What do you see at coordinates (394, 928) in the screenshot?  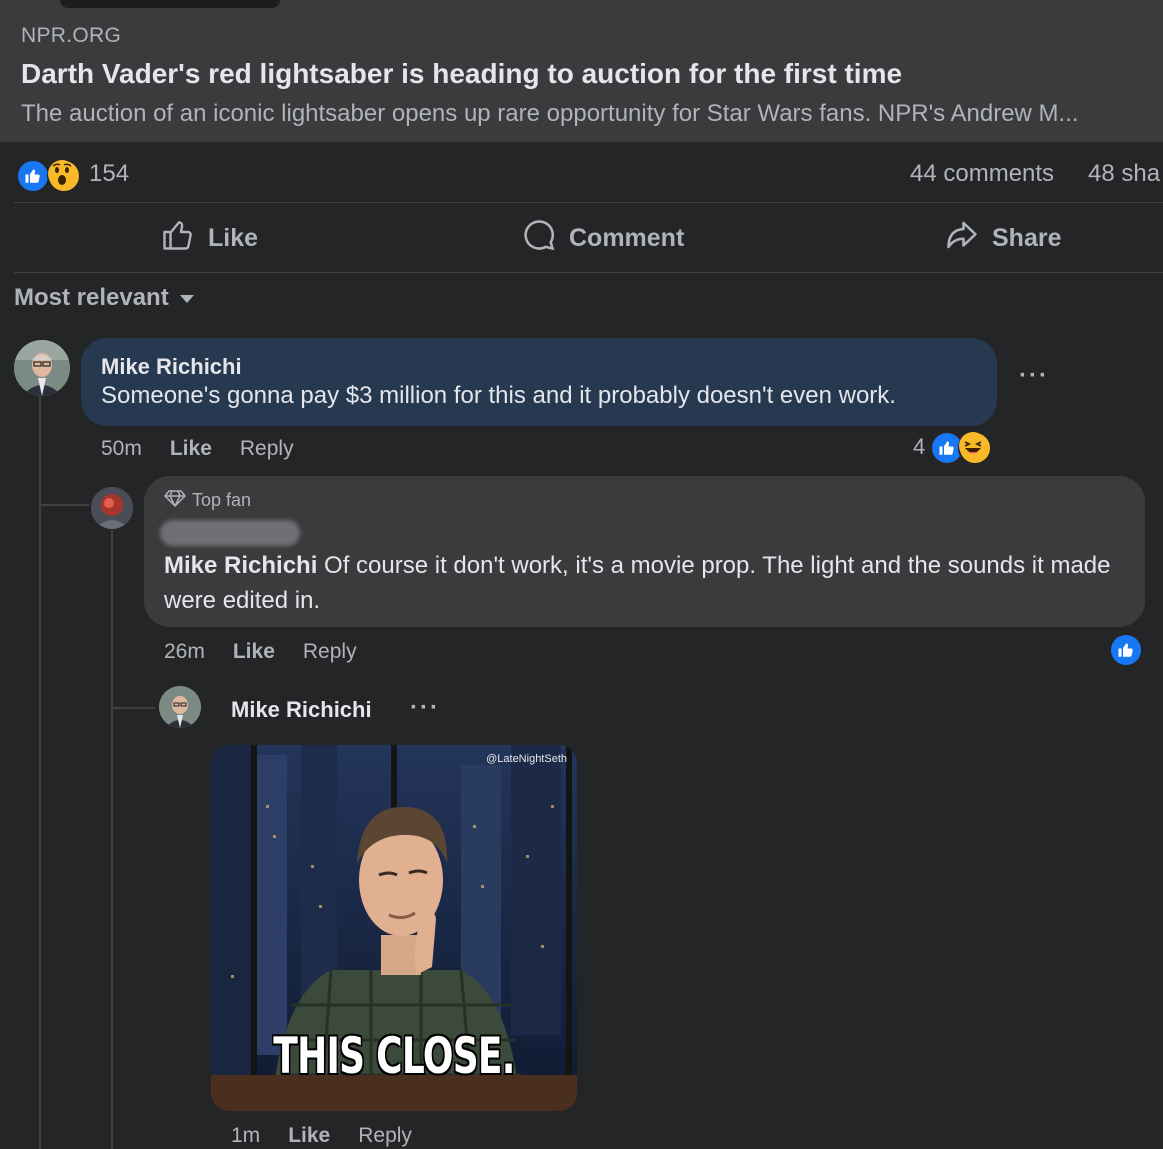 I see `gif-image: @LateNightSeth THIS CLOSE.` at bounding box center [394, 928].